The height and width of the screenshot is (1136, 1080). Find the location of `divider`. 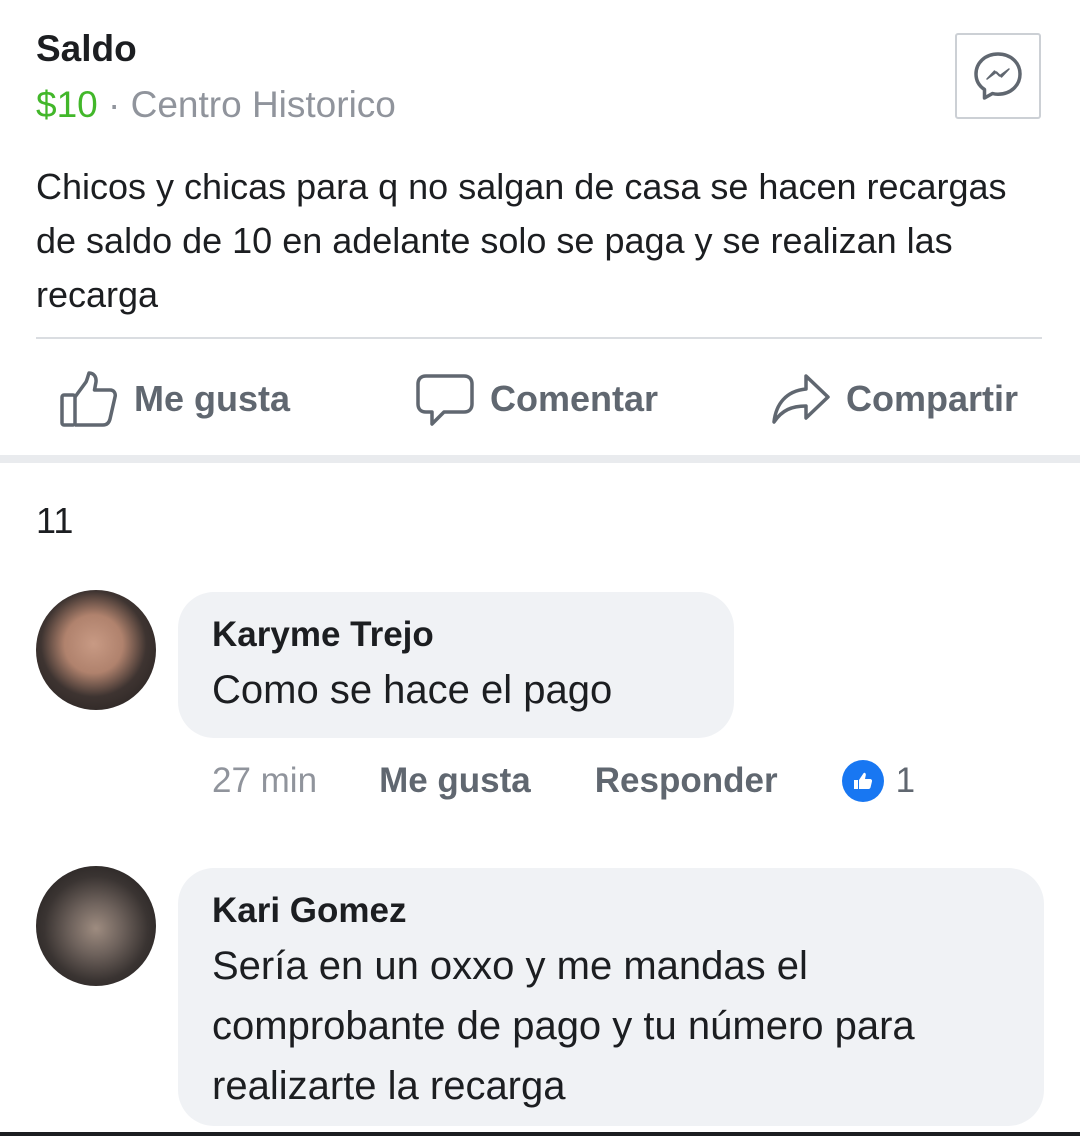

divider is located at coordinates (539, 338).